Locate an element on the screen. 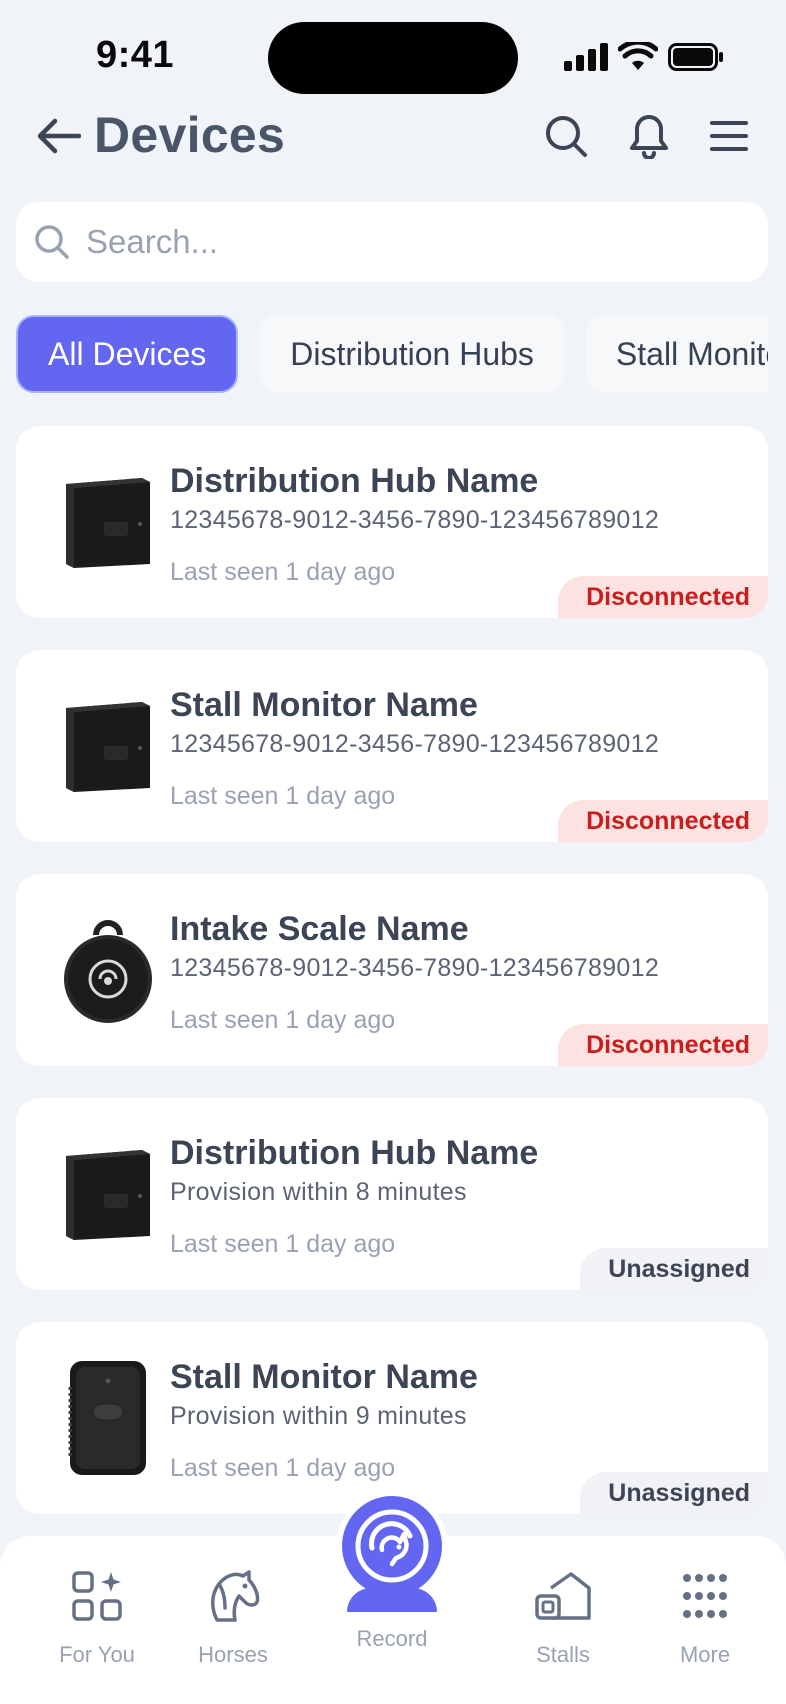 This screenshot has width=786, height=1704. device-detail: Provision within 9 minutes is located at coordinates (318, 1416).